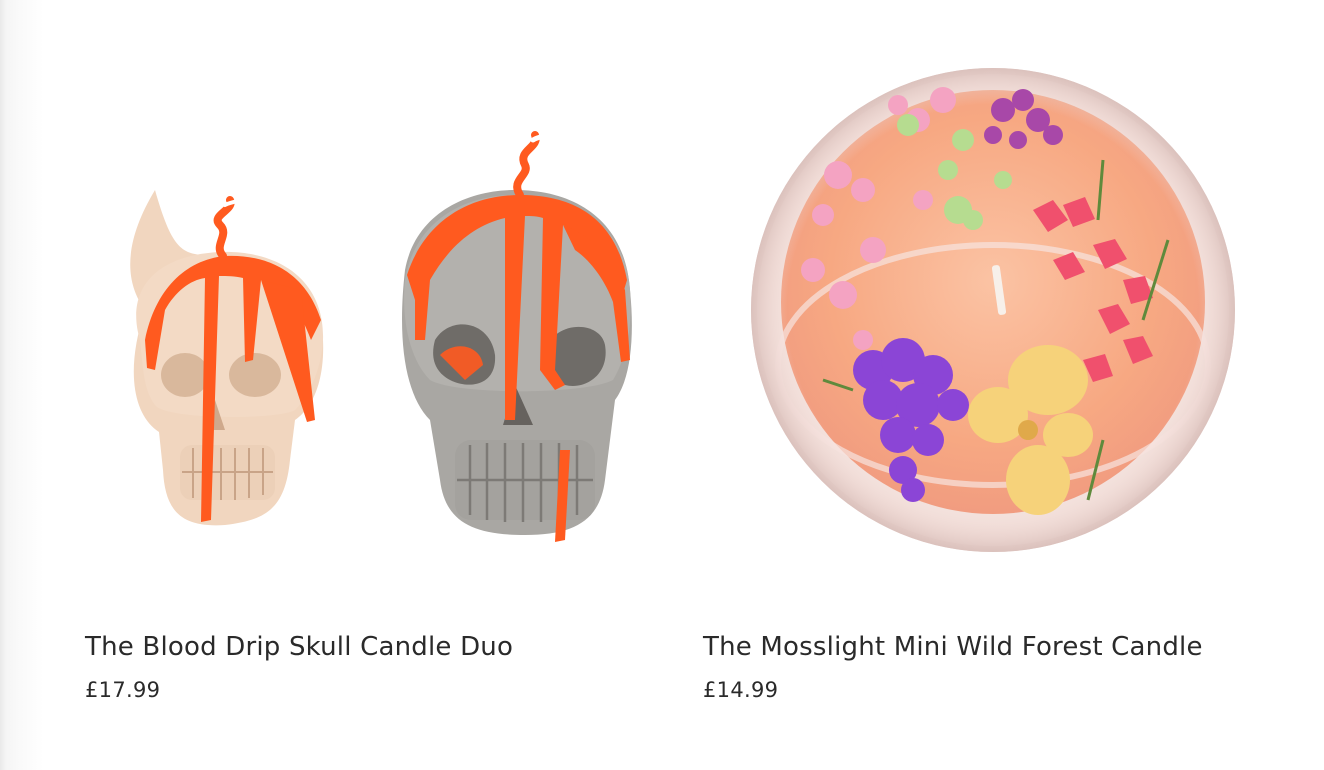  What do you see at coordinates (22, 385) in the screenshot?
I see `page-gutter` at bounding box center [22, 385].